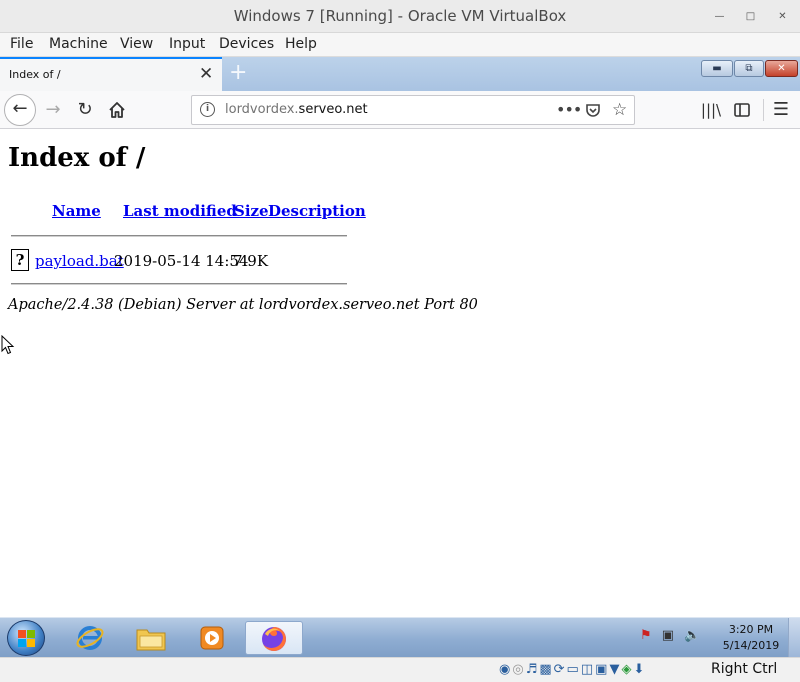 This screenshot has width=800, height=682. What do you see at coordinates (639, 669) in the screenshot?
I see `keyboard-capture-icon: ⬇` at bounding box center [639, 669].